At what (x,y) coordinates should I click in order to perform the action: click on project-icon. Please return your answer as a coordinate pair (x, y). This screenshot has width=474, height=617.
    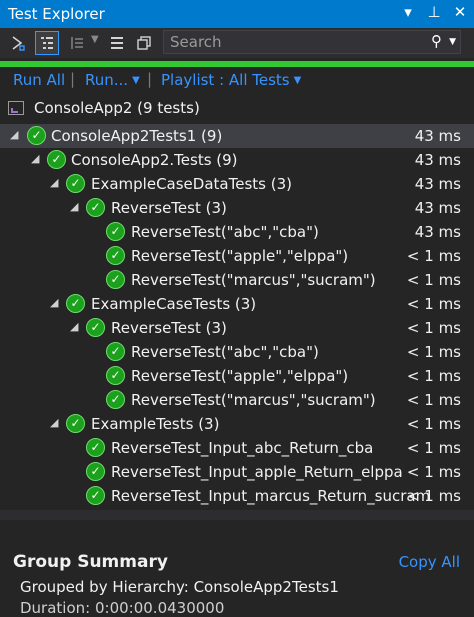
    Looking at the image, I should click on (16, 108).